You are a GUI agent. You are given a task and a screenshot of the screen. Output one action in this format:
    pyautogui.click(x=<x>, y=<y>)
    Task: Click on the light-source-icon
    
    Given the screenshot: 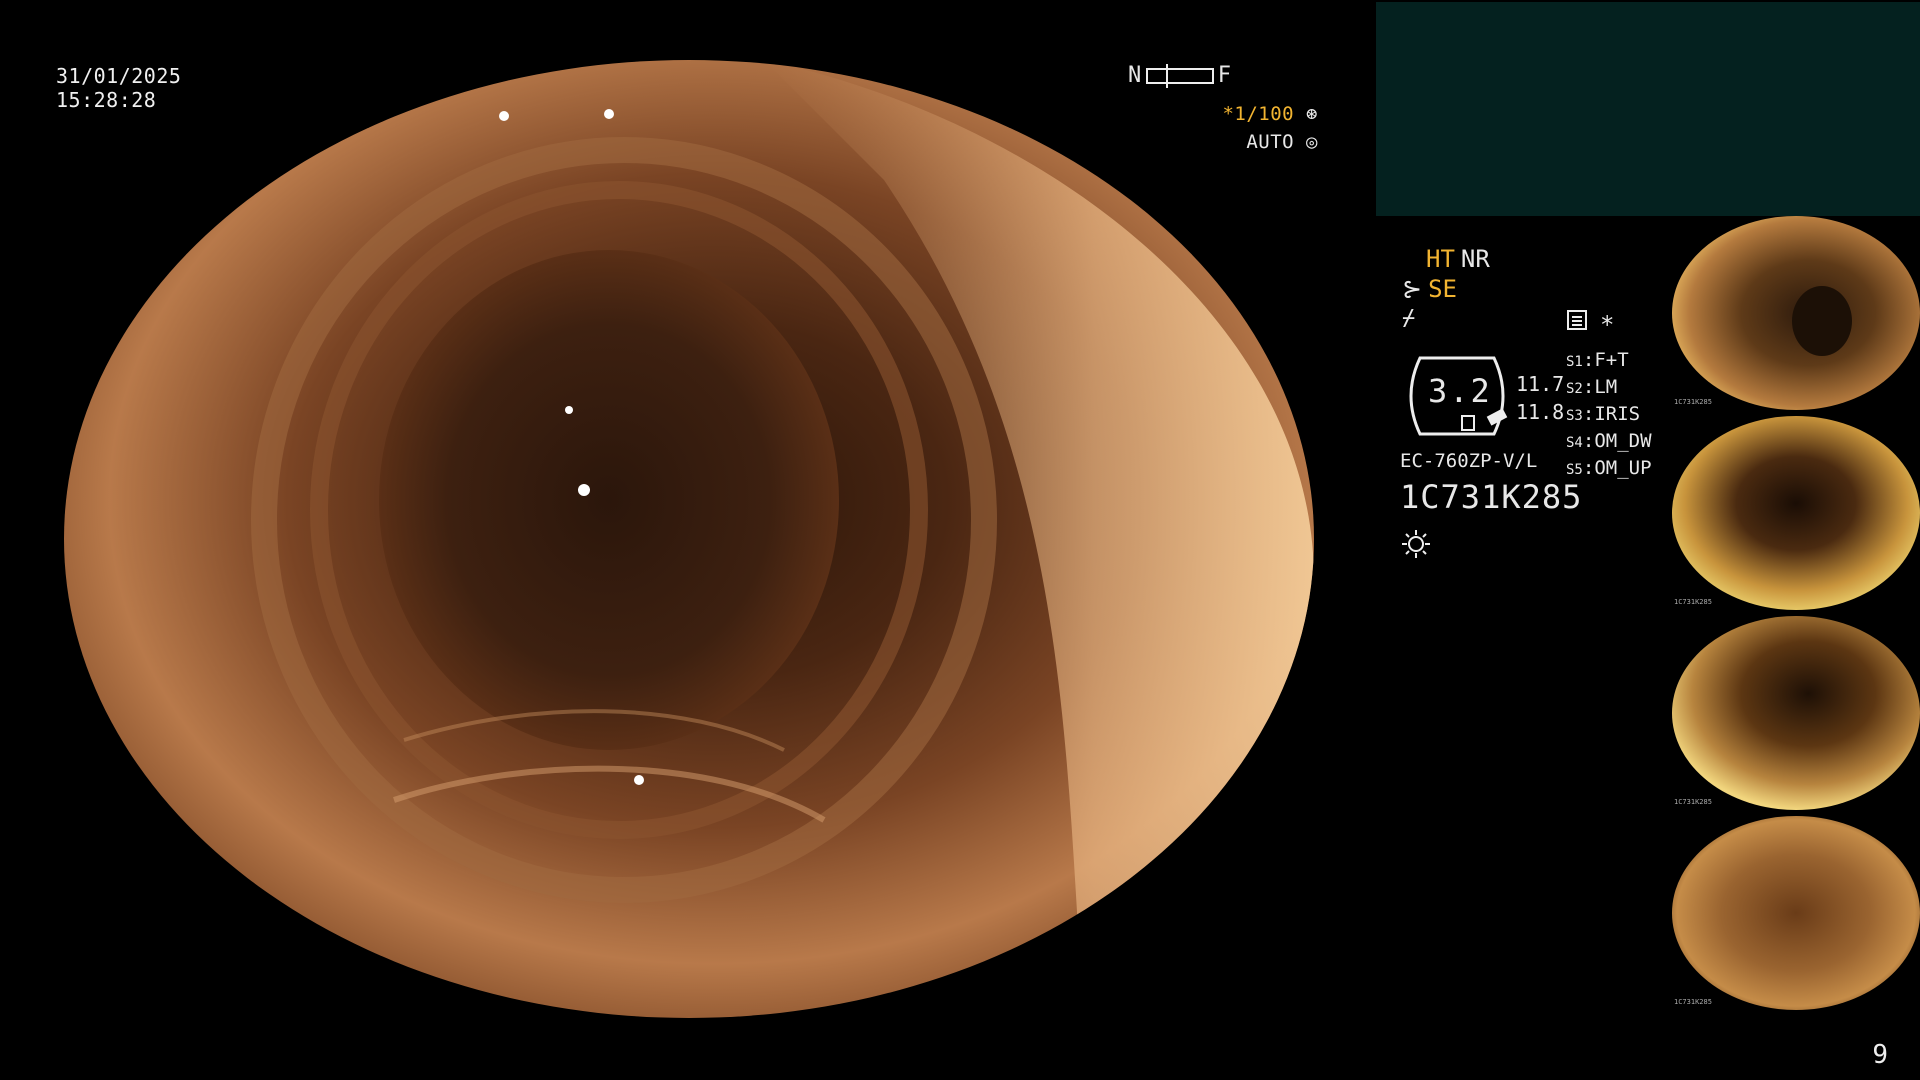 What is the action you would take?
    pyautogui.click(x=1416, y=544)
    